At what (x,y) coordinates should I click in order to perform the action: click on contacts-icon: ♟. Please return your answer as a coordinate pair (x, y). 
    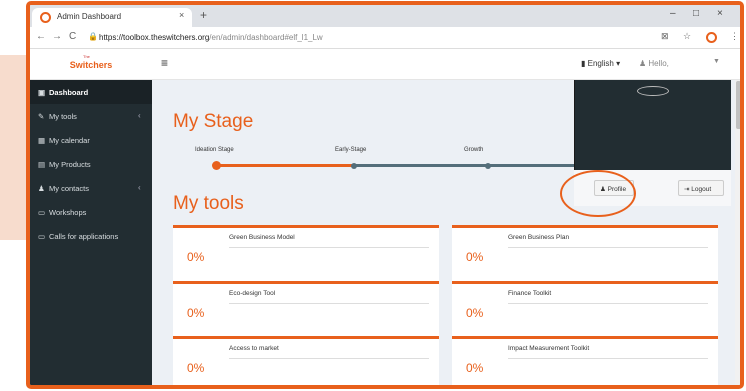
    Looking at the image, I should click on (41, 188).